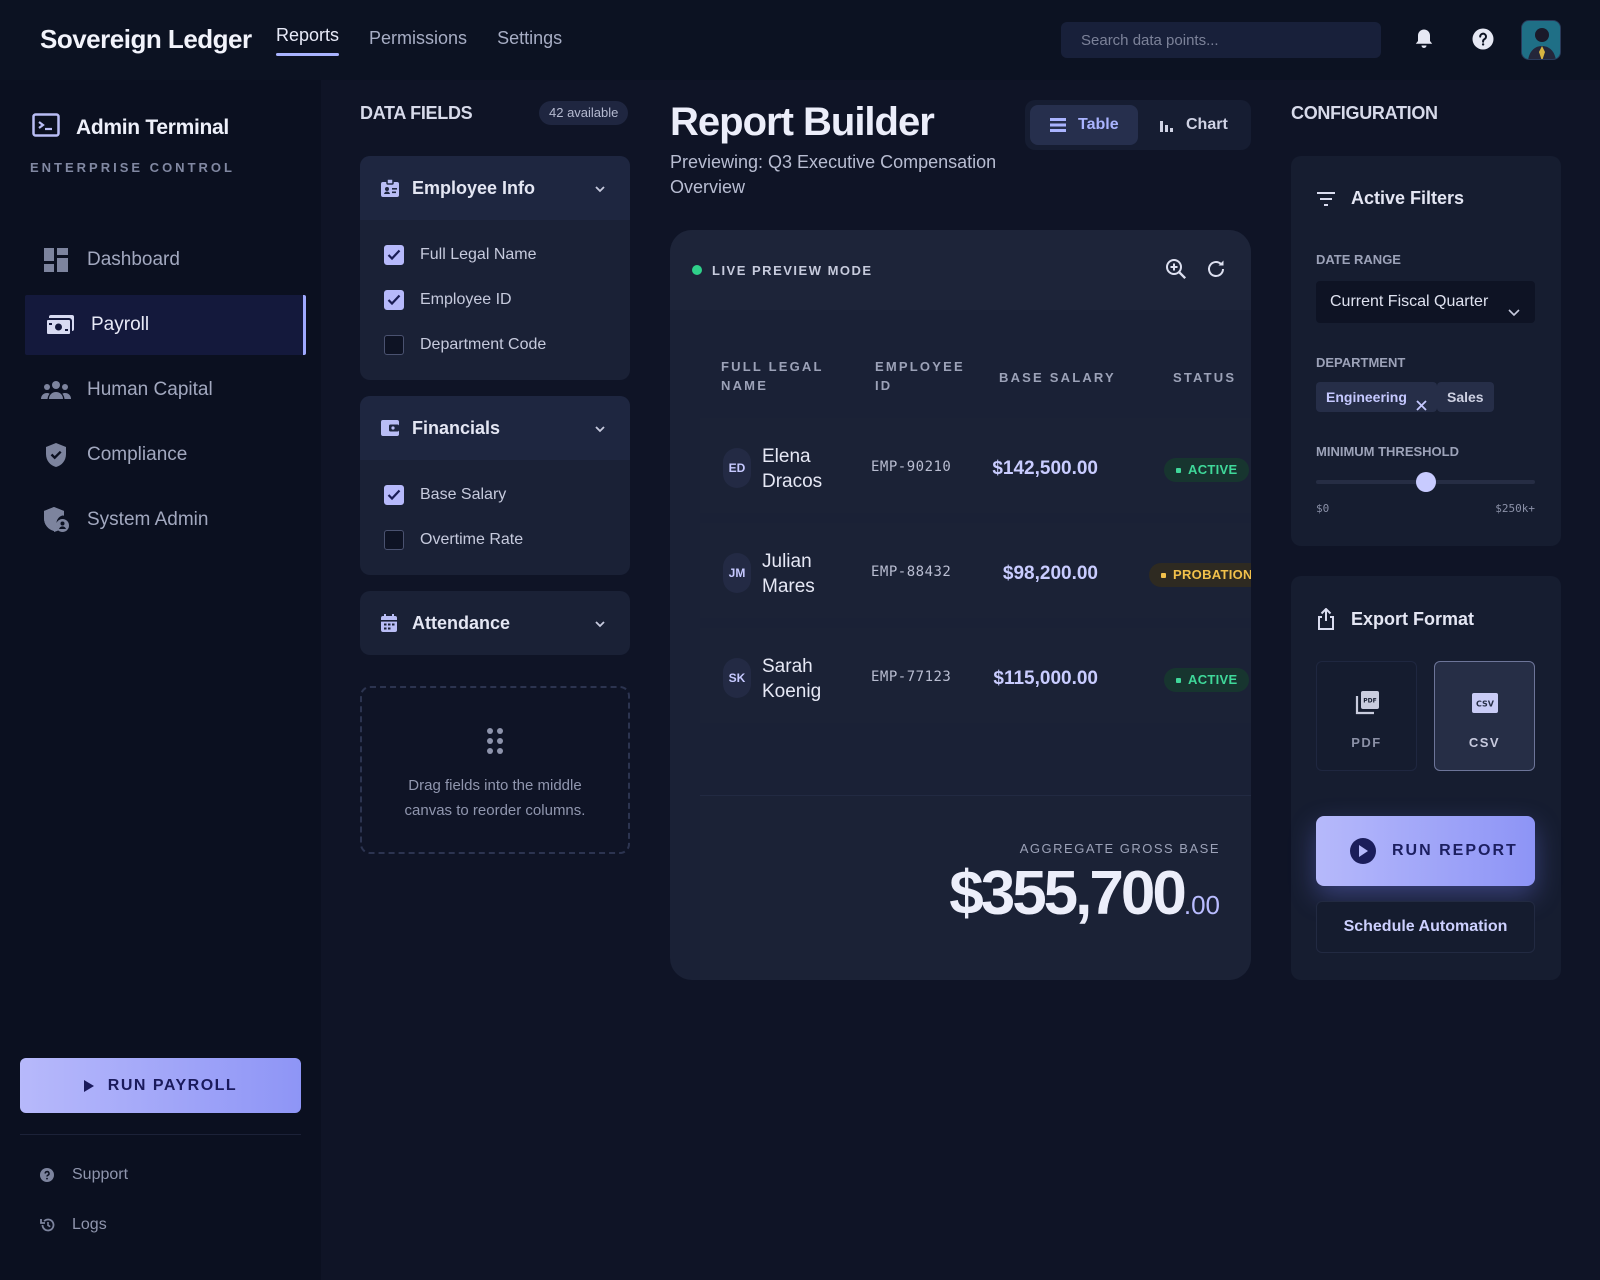 Image resolution: width=1600 pixels, height=1280 pixels. Describe the element at coordinates (495, 623) in the screenshot. I see `field-group-header: Attendance` at that location.